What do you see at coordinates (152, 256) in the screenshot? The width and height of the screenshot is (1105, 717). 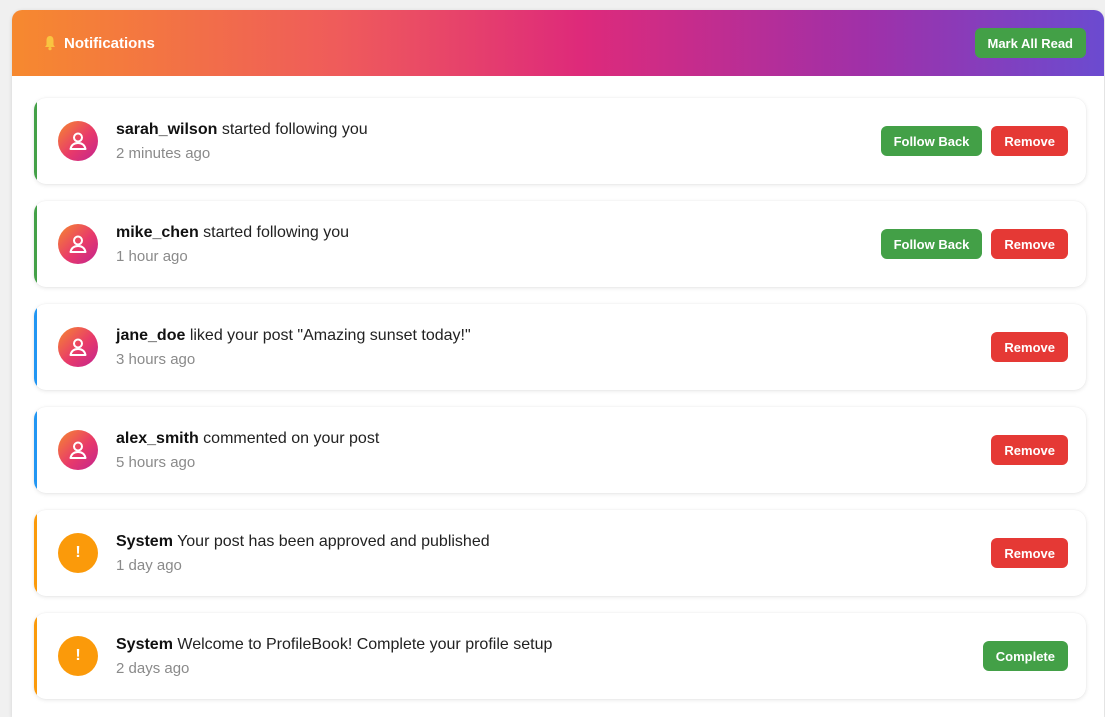 I see `notification-time: 1 hour ago` at bounding box center [152, 256].